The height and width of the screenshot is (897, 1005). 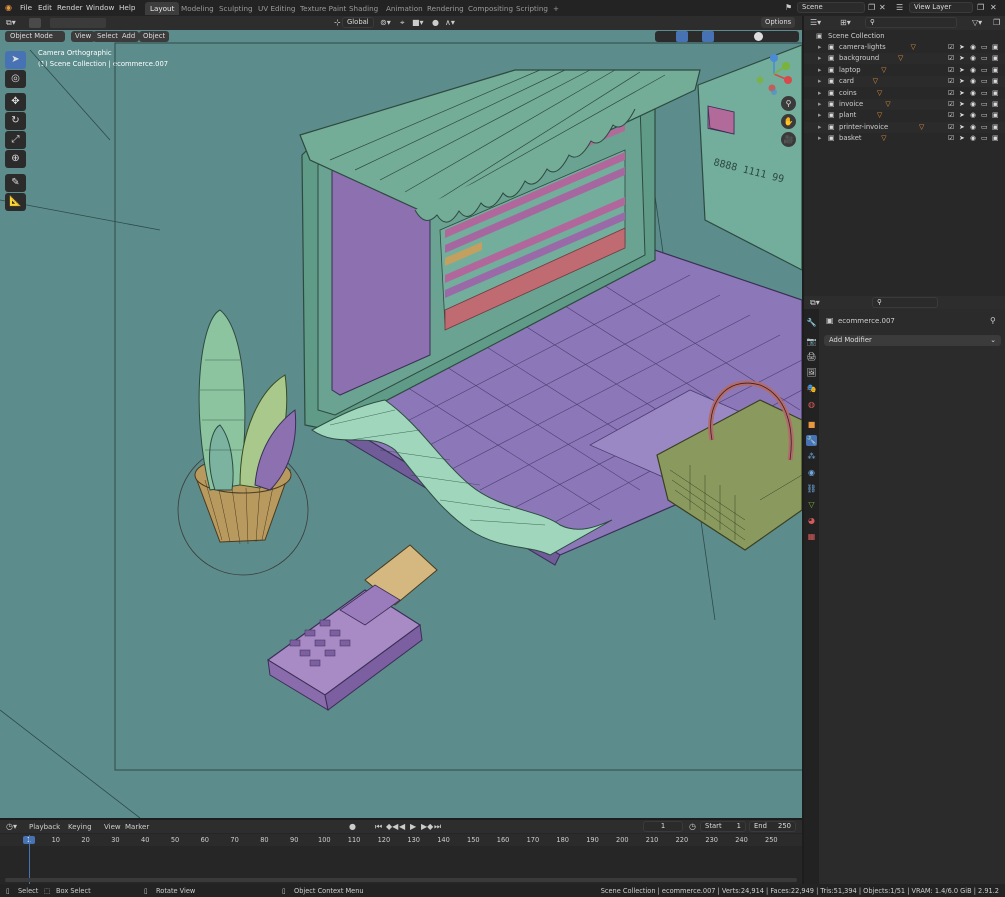 What do you see at coordinates (378, 827) in the screenshot?
I see `jump-start-icon: ⏮` at bounding box center [378, 827].